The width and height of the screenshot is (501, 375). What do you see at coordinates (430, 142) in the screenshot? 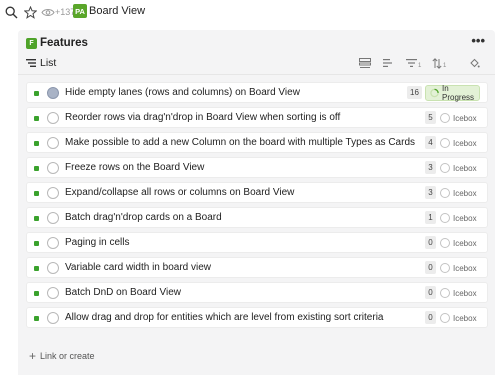
I see `item-count-badge: 4` at bounding box center [430, 142].